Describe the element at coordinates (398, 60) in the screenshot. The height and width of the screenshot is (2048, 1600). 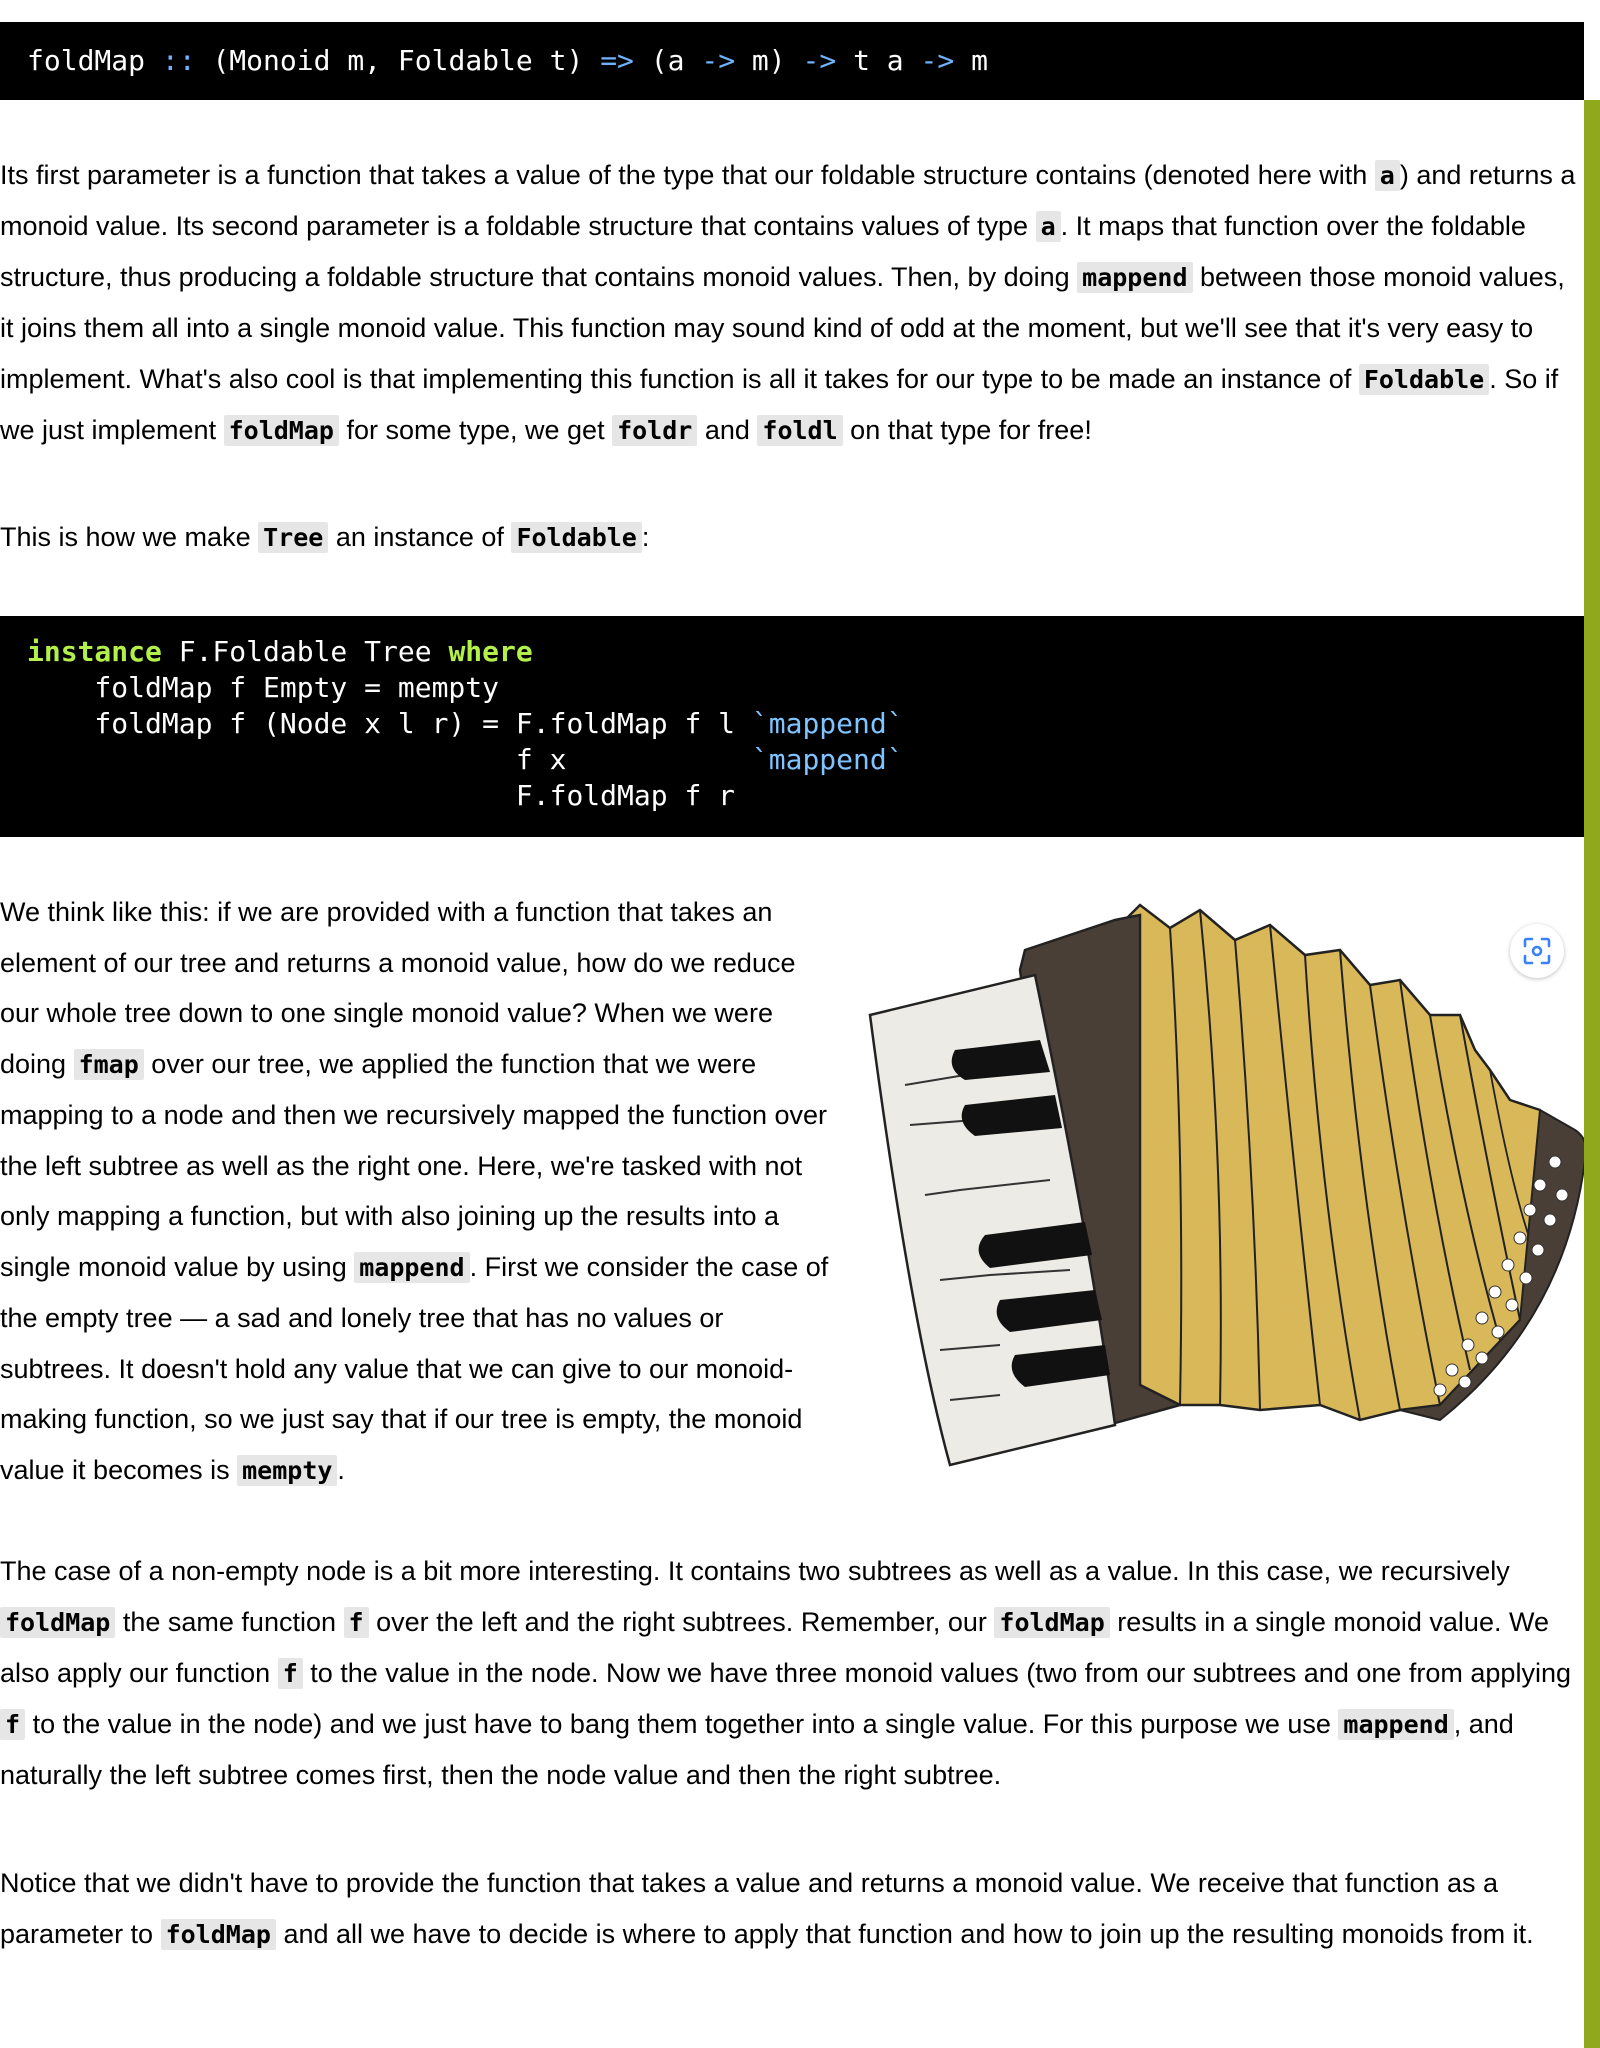
I see `sig-constraints: (Monoid m, Foldable t)` at that location.